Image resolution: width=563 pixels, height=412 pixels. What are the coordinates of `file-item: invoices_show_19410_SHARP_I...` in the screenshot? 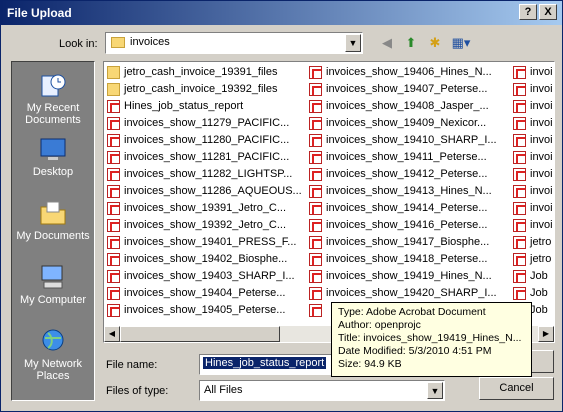 It's located at (407, 140).